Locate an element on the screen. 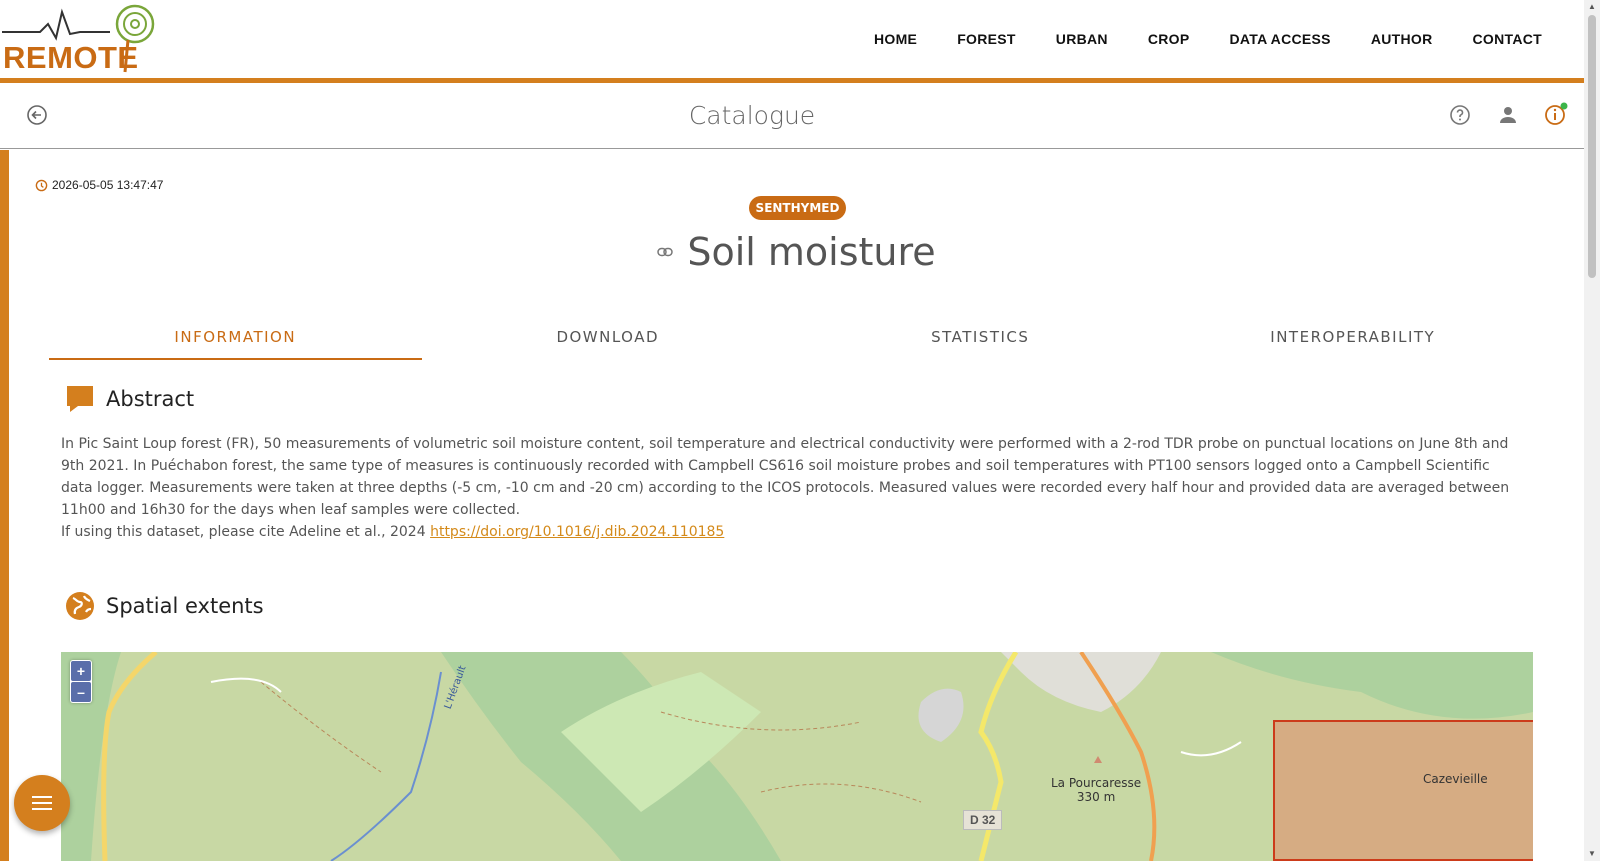 This screenshot has width=1600, height=861. map-label-peak: La Pourcaresse 330 m is located at coordinates (1096, 790).